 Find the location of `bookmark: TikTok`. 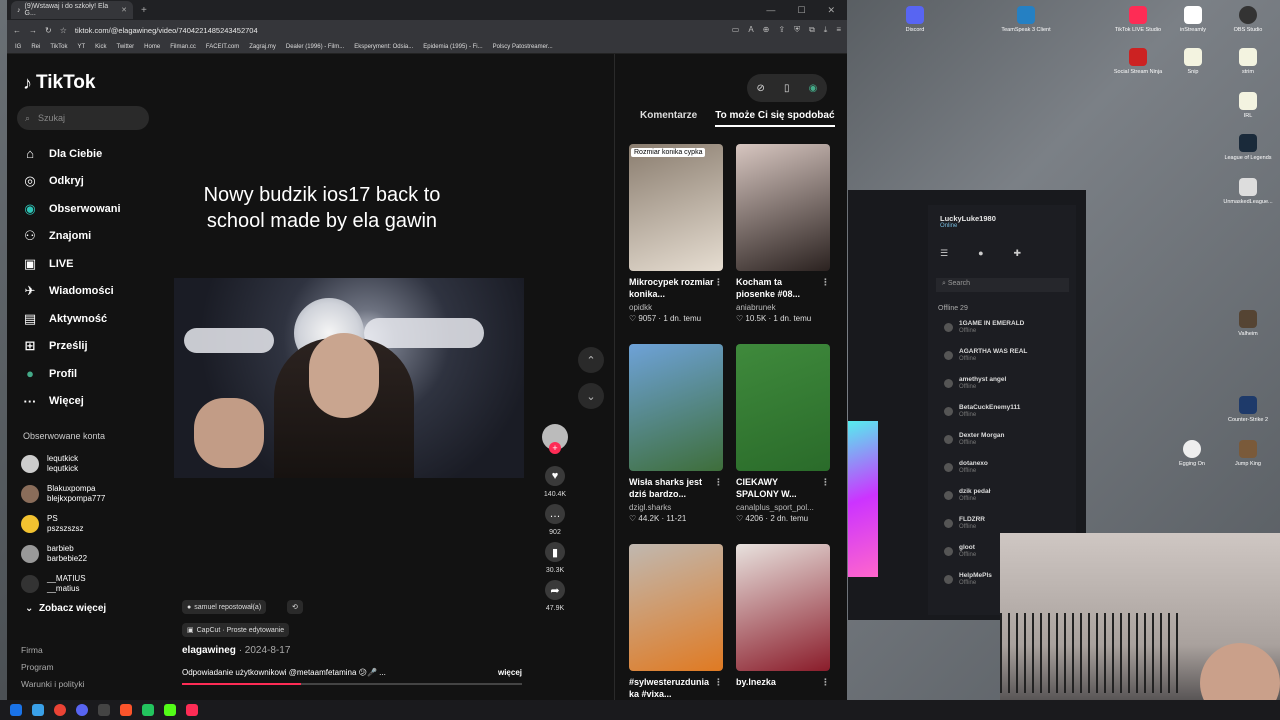

bookmark: TikTok is located at coordinates (58, 47).